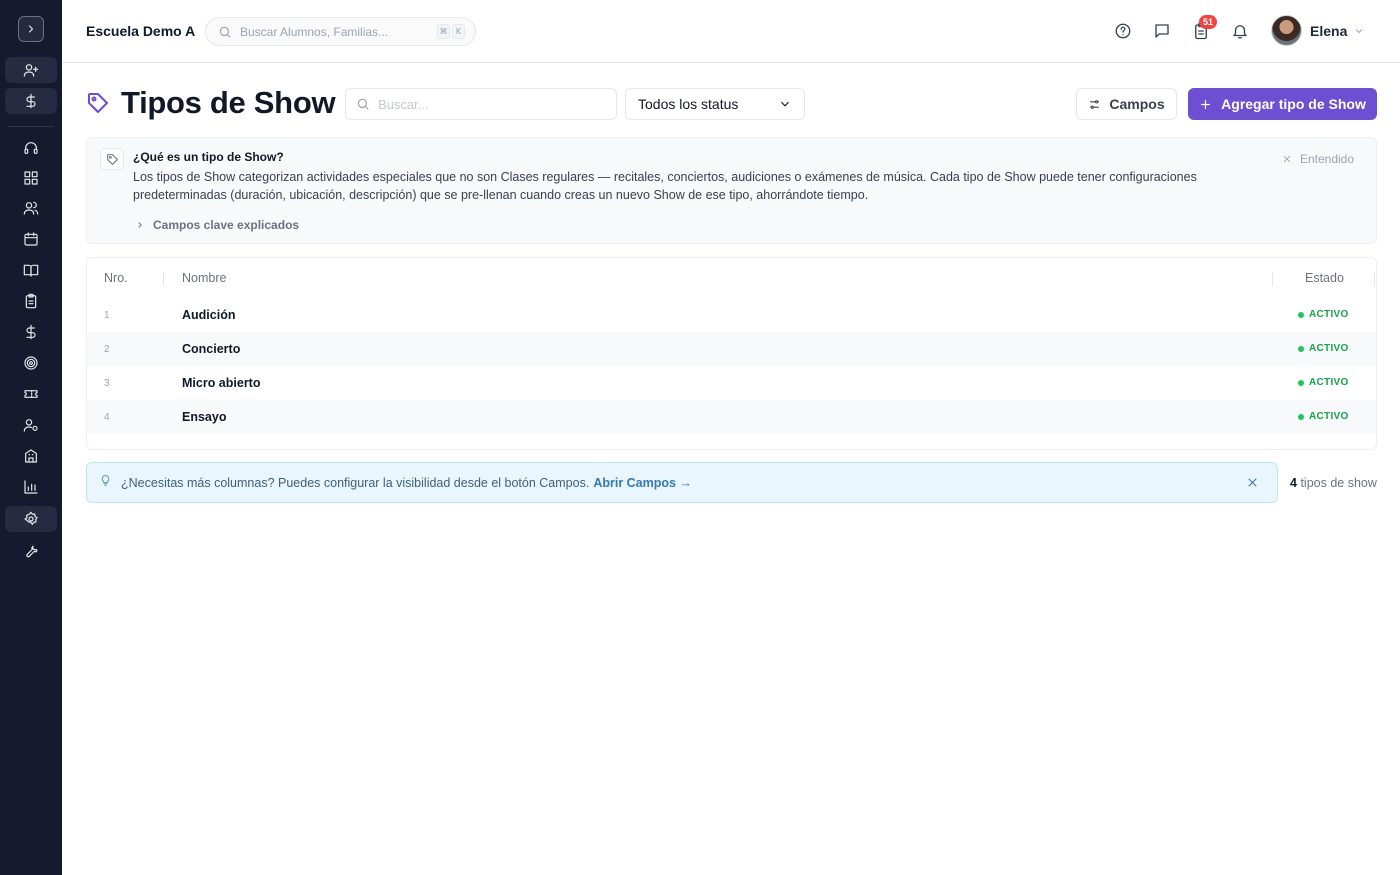 The height and width of the screenshot is (875, 1400). I want to click on sidebar-item-billing, so click(31, 101).